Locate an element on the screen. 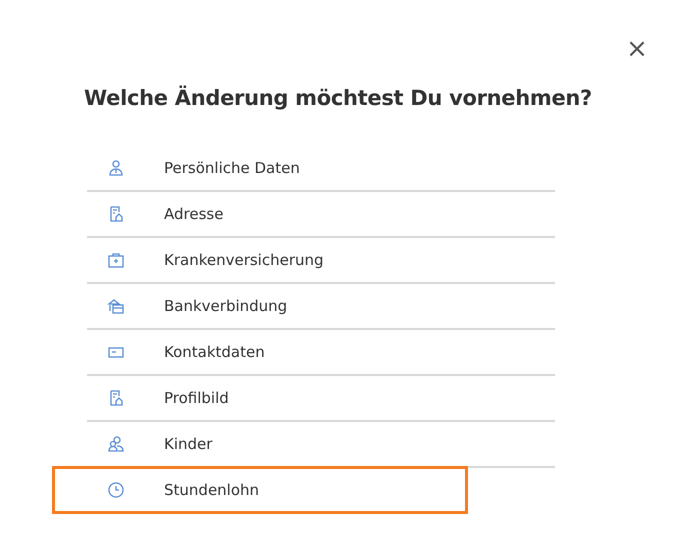 This screenshot has width=676, height=542. close-button: × is located at coordinates (637, 49).